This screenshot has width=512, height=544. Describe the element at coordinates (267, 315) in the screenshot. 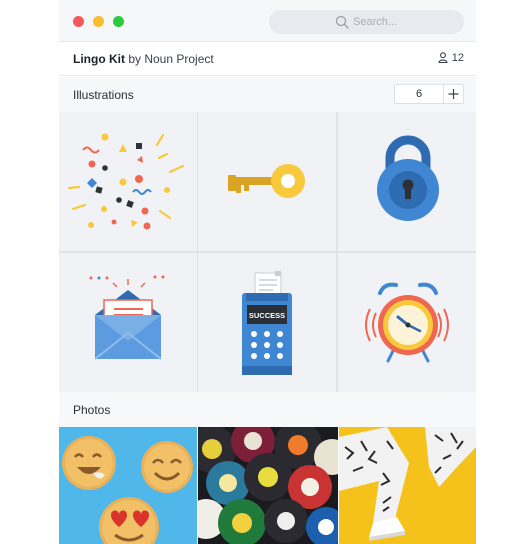

I see `terminal-success-text: SUCCESS` at that location.